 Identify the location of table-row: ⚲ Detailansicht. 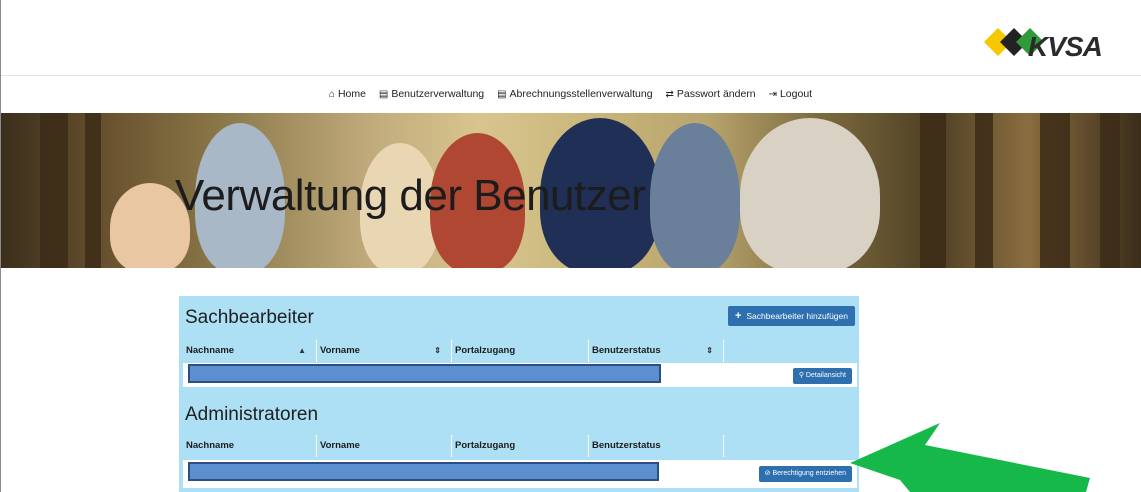
(520, 375).